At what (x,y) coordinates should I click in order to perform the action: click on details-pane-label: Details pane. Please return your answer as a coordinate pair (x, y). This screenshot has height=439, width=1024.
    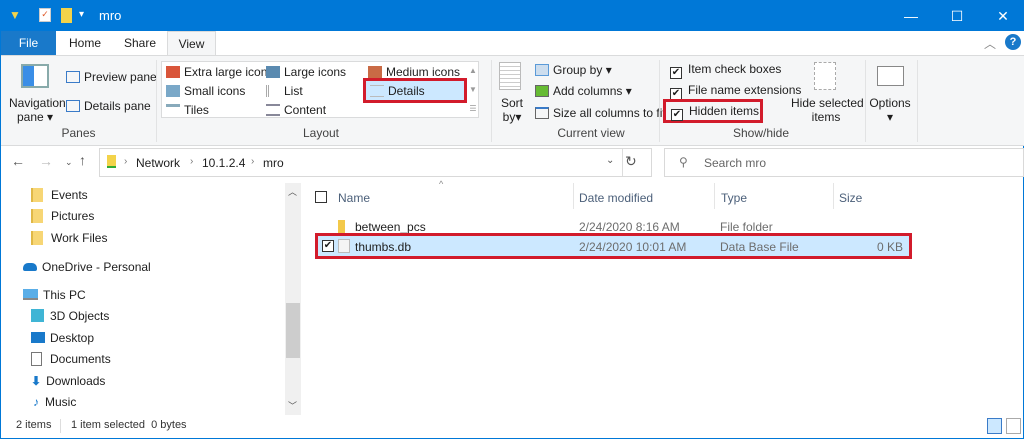
    Looking at the image, I should click on (117, 106).